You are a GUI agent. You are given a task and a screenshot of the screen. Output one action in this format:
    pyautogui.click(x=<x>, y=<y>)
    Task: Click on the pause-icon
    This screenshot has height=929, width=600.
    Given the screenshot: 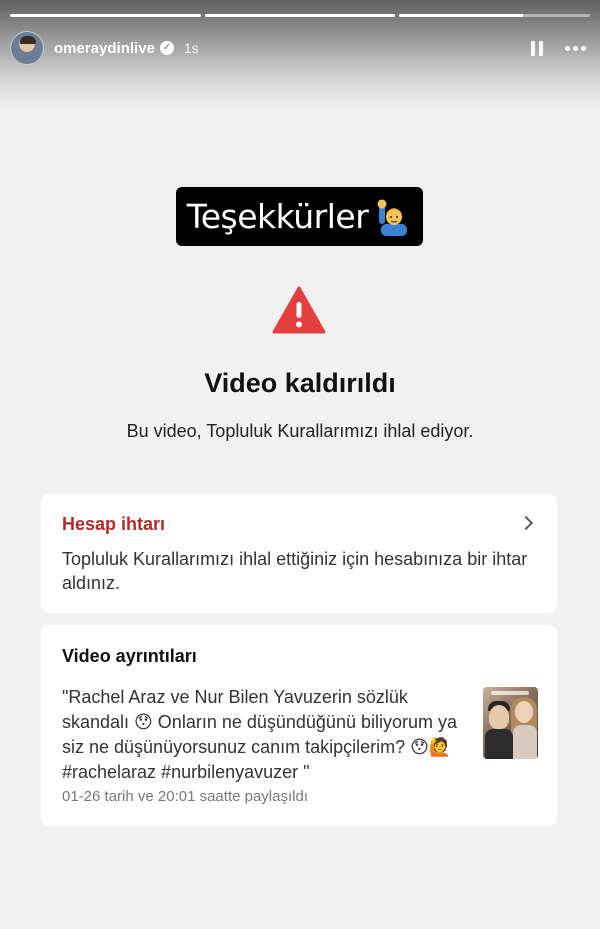 What is the action you would take?
    pyautogui.click(x=537, y=48)
    